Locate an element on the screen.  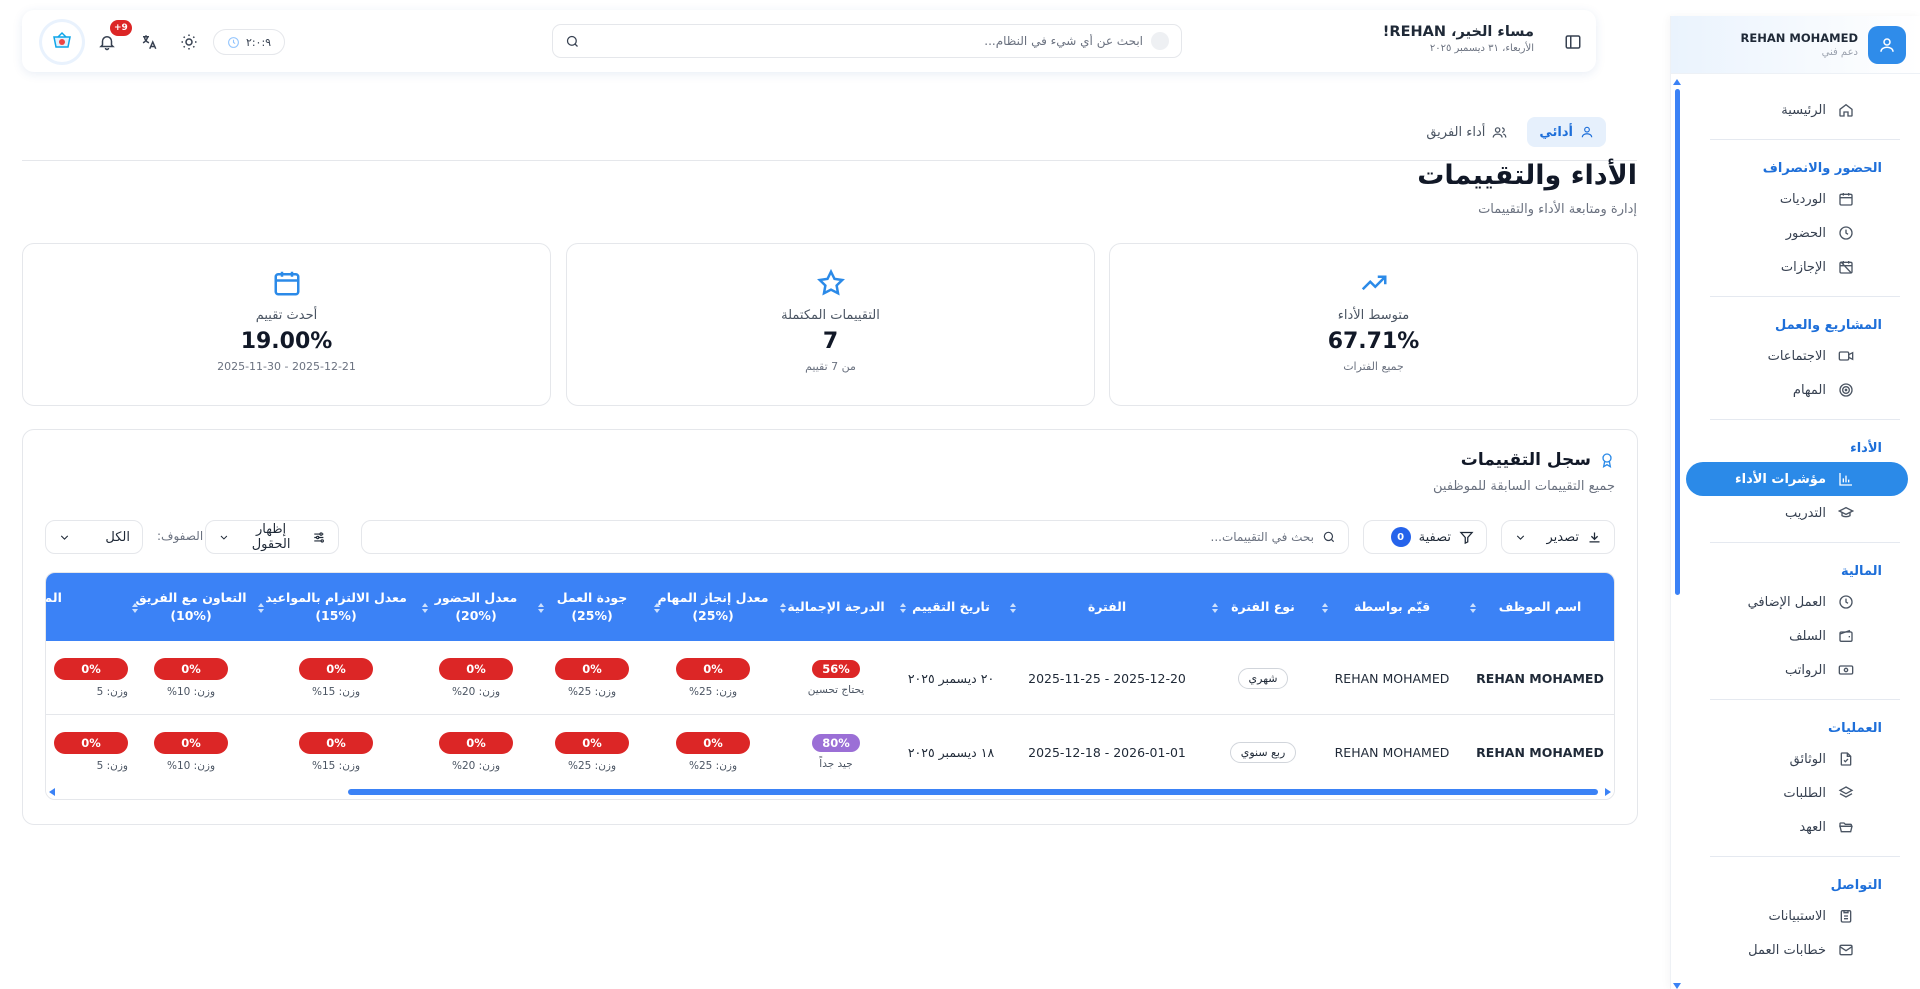
user-avatar is located at coordinates (1887, 44).